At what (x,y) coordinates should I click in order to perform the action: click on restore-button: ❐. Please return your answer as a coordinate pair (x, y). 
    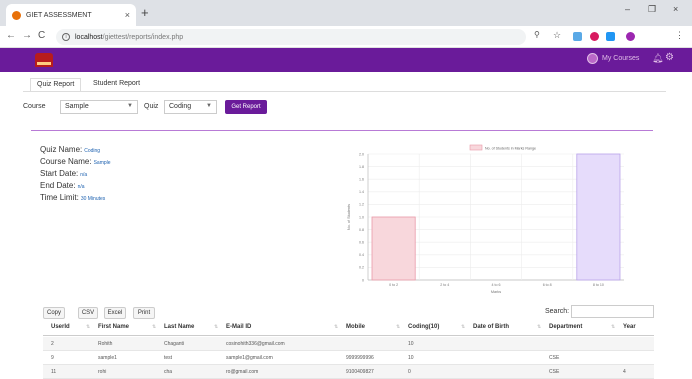
    Looking at the image, I should click on (652, 9).